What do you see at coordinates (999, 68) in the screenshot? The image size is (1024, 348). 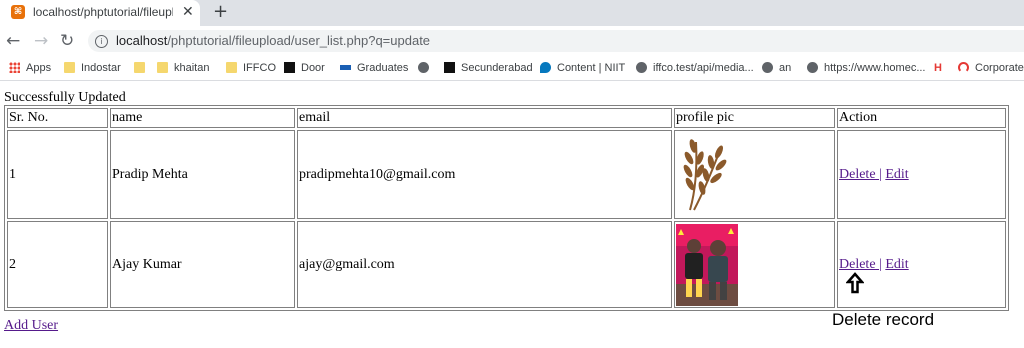 I see `bookmark-label: Corporate` at bounding box center [999, 68].